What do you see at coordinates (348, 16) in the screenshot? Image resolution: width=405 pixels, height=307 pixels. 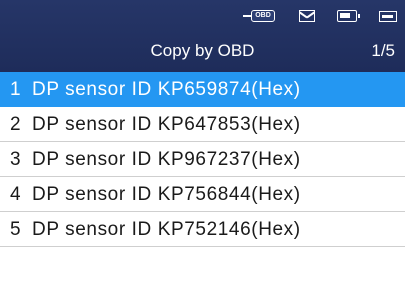 I see `battery-icon` at bounding box center [348, 16].